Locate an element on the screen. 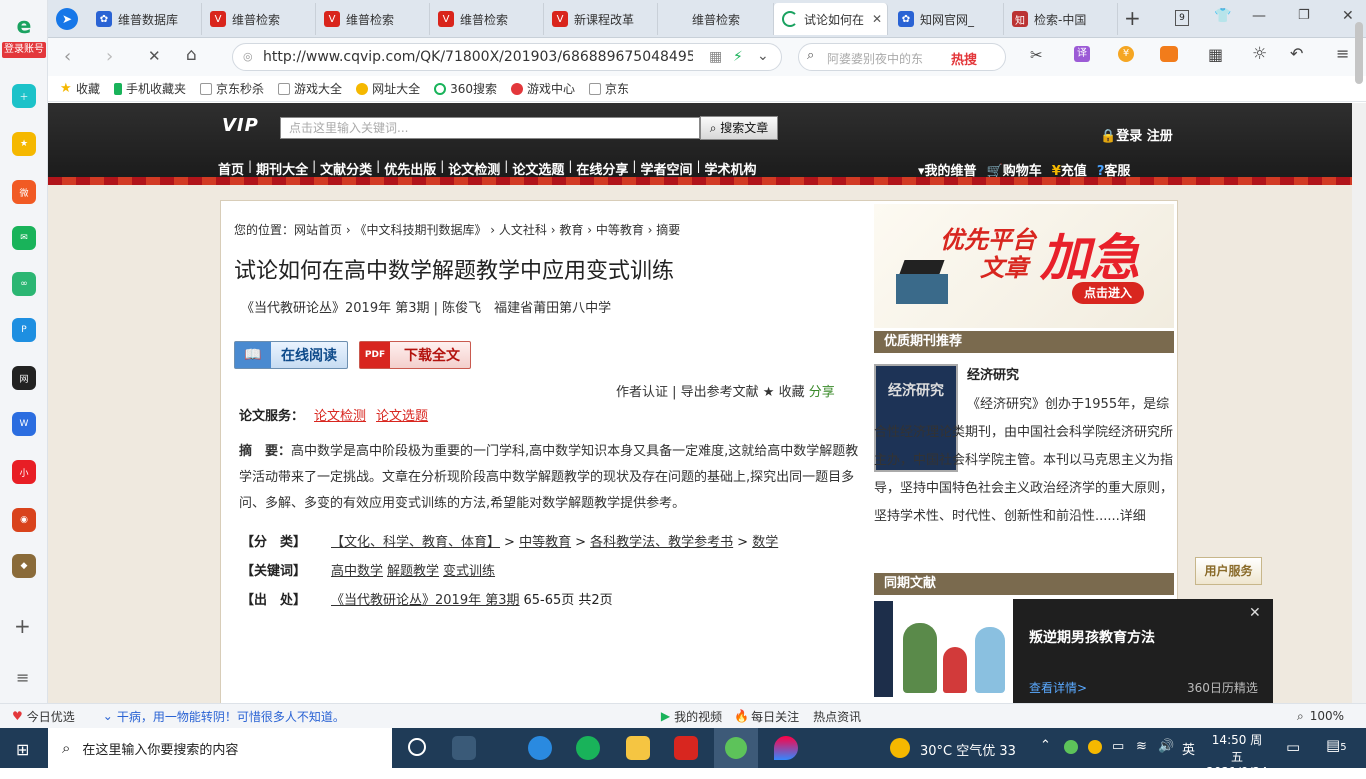 This screenshot has width=1366, height=779. download-button: PDF 下载全文 is located at coordinates (415, 355).